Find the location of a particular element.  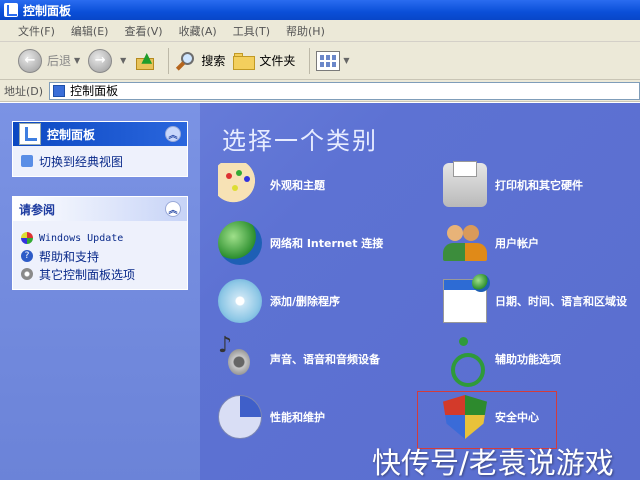

gear-icon is located at coordinates (27, 274).